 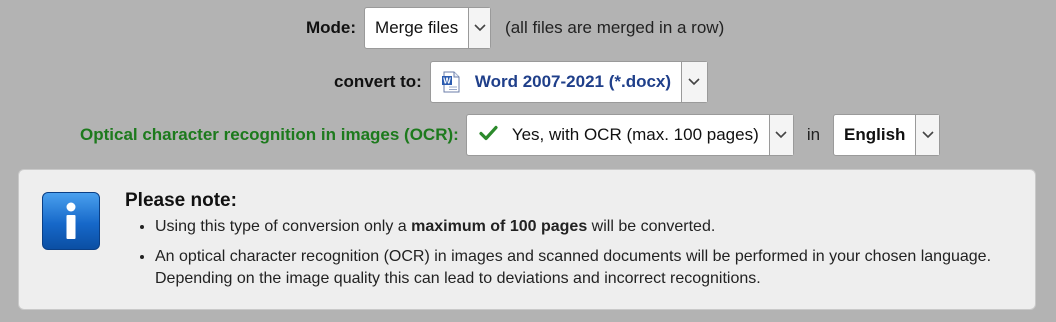 What do you see at coordinates (635, 134) in the screenshot?
I see `ocr-select-value: Yes, with OCR (max. 100 pages)` at bounding box center [635, 134].